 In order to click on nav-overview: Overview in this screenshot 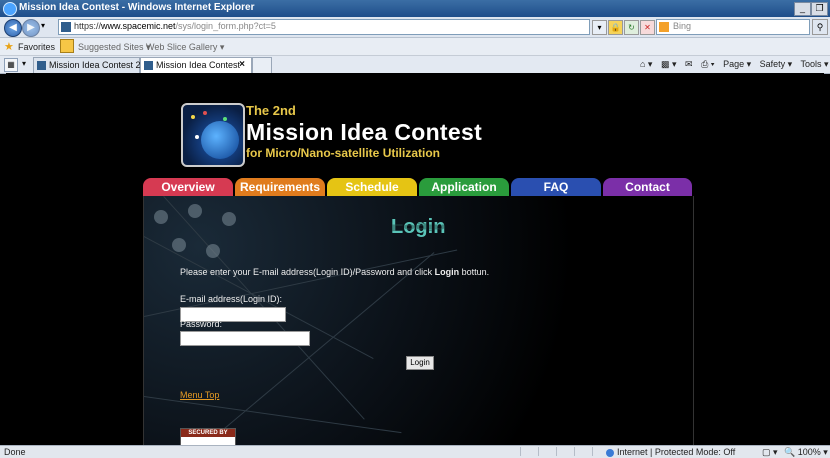, I will do `click(188, 187)`.